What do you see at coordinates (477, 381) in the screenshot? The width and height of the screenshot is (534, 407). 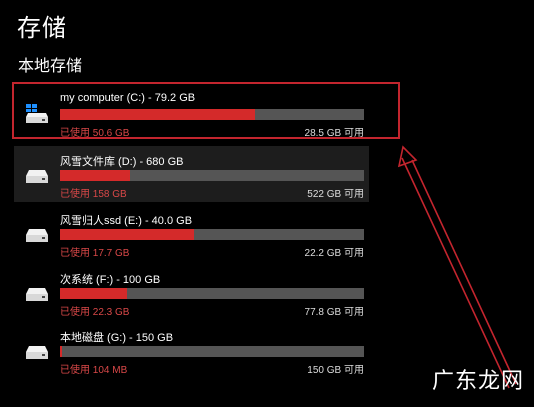 I see `watermark-text: 广东龙网` at bounding box center [477, 381].